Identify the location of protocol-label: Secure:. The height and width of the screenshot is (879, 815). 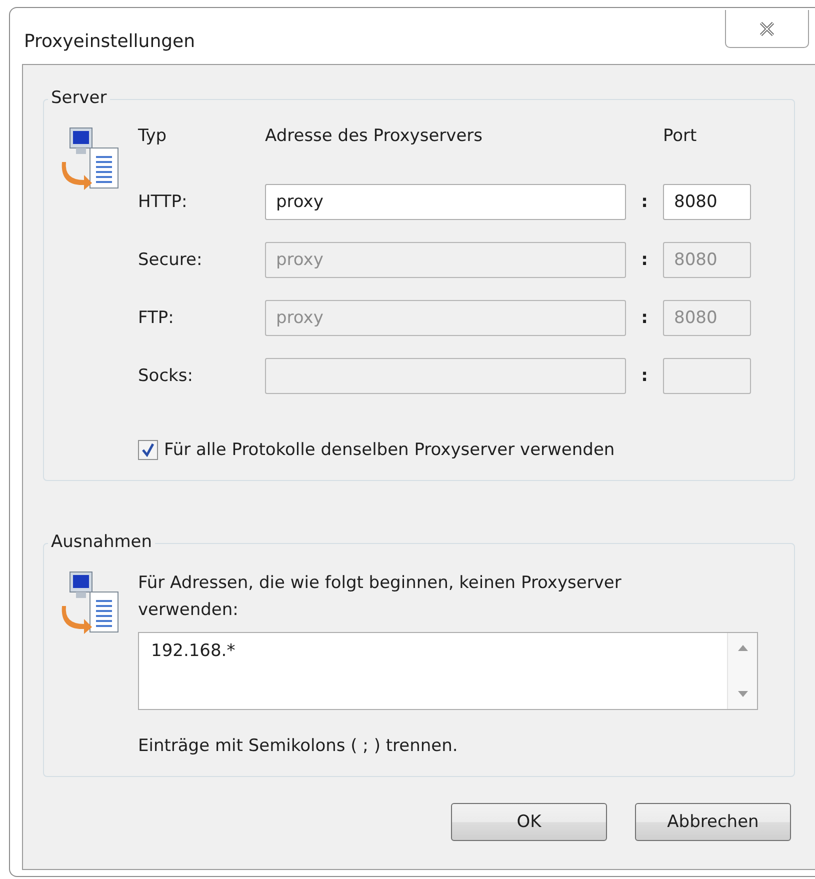
(171, 260).